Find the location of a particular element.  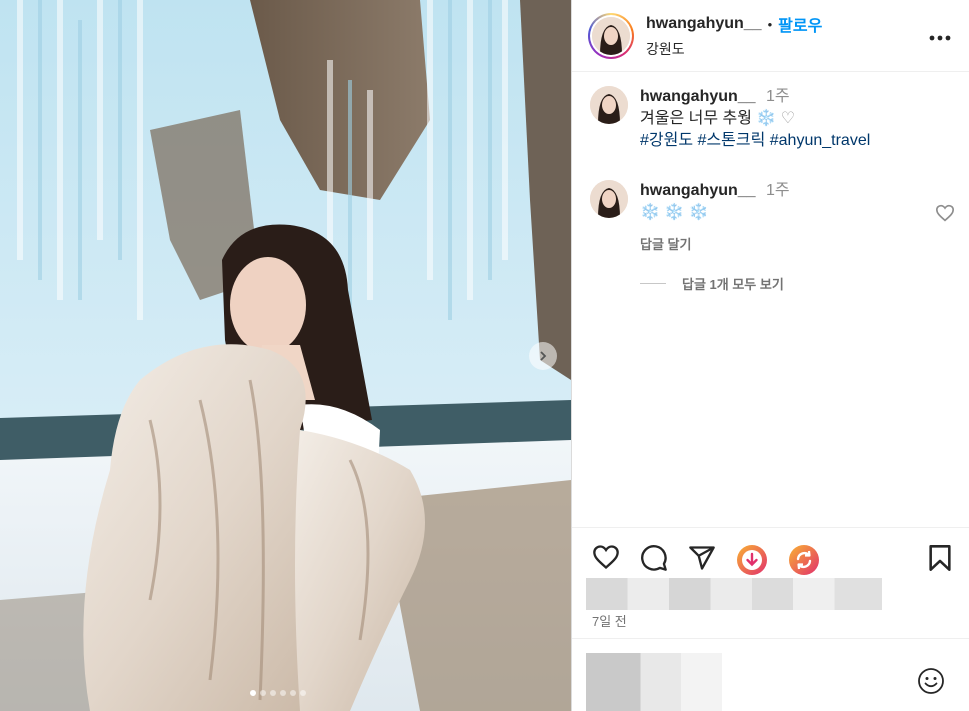

repost-button is located at coordinates (804, 562).